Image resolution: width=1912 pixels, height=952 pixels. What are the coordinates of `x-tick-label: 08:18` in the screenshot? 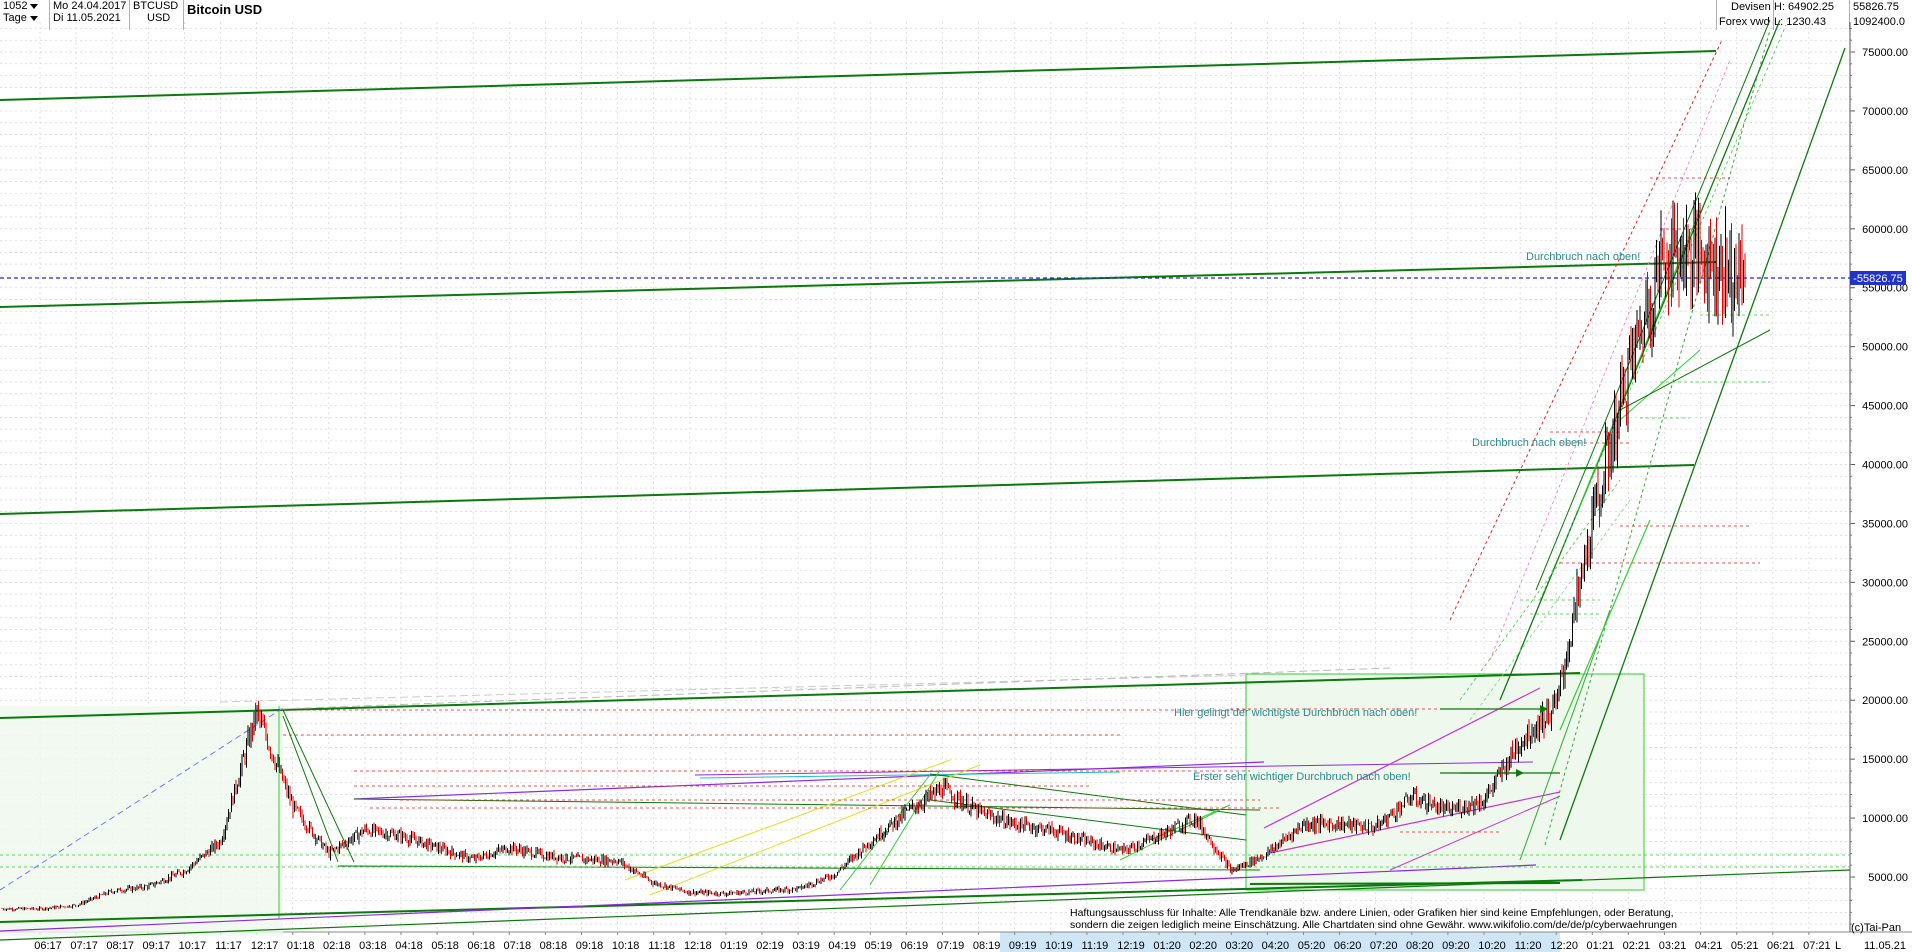 It's located at (554, 946).